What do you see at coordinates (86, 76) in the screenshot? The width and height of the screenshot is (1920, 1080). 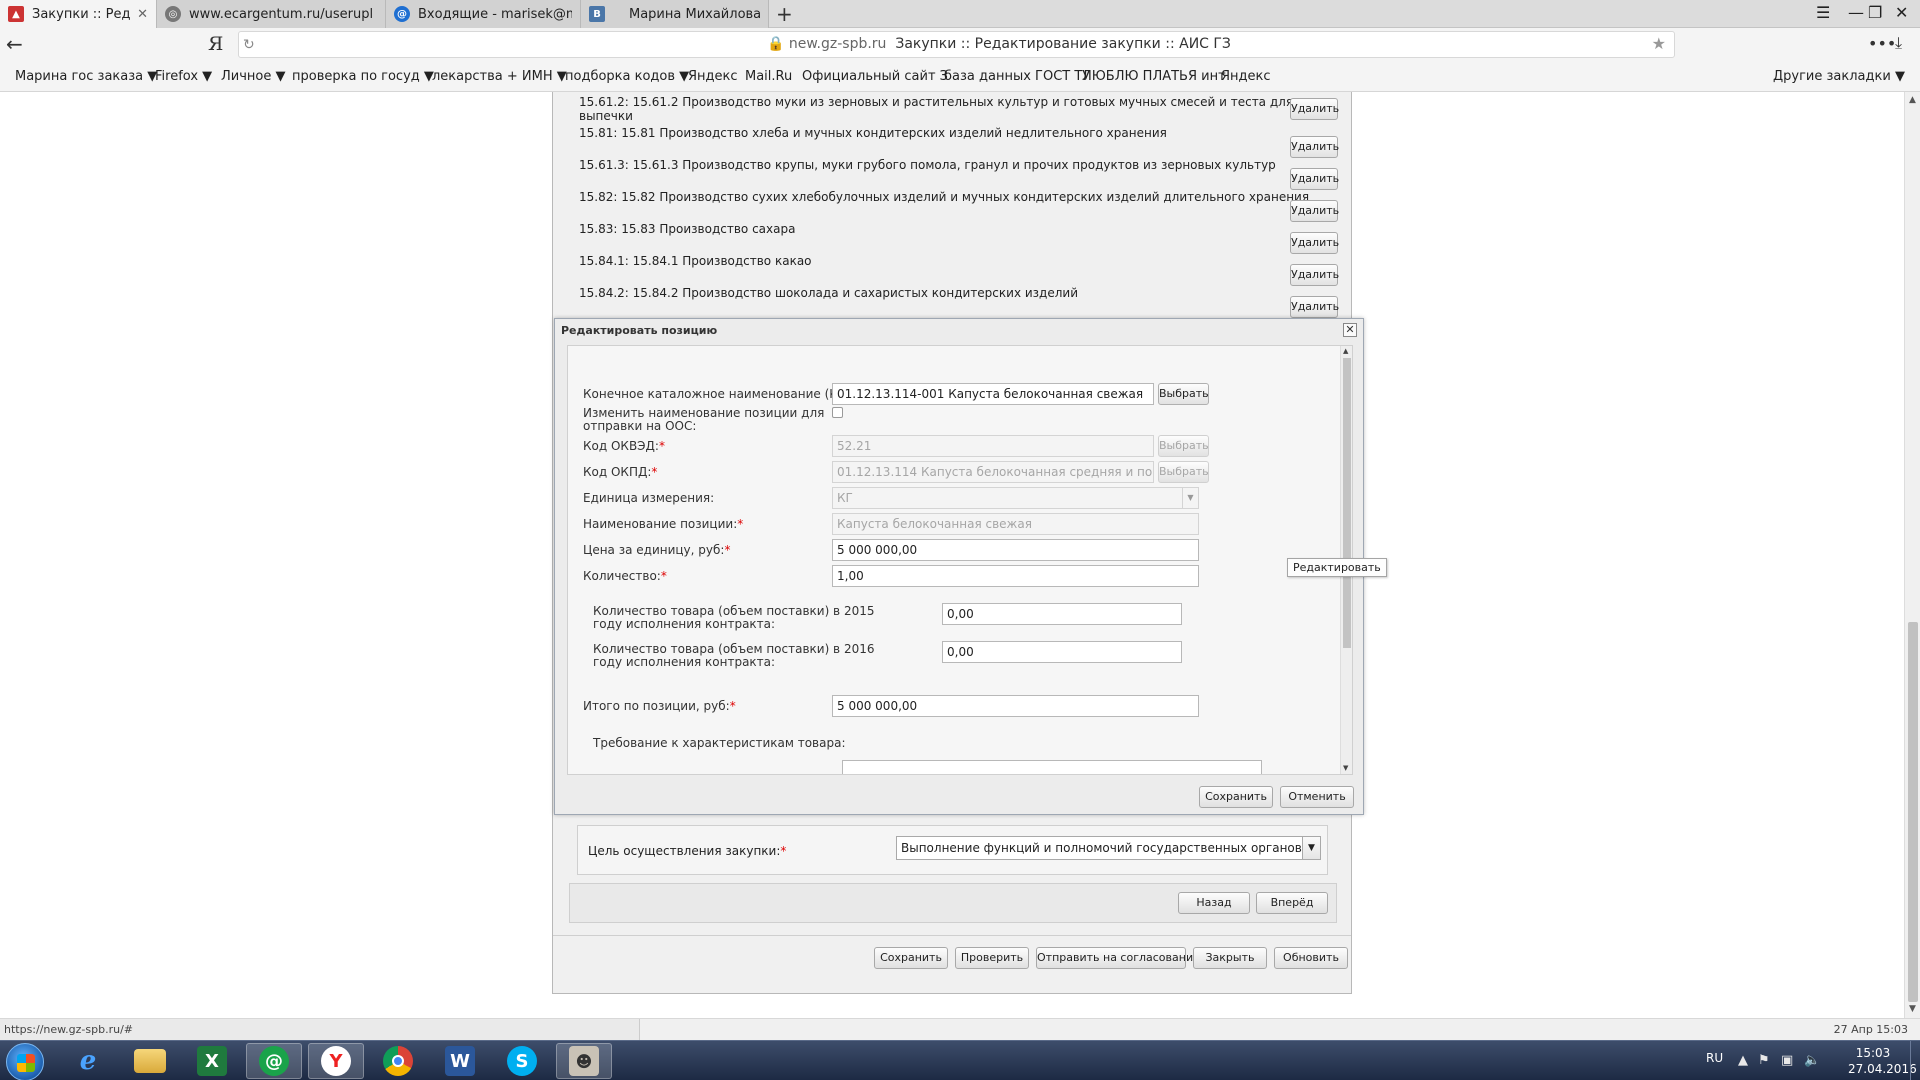 I see `bookmark-marina: Марина гос заказа ▼` at bounding box center [86, 76].